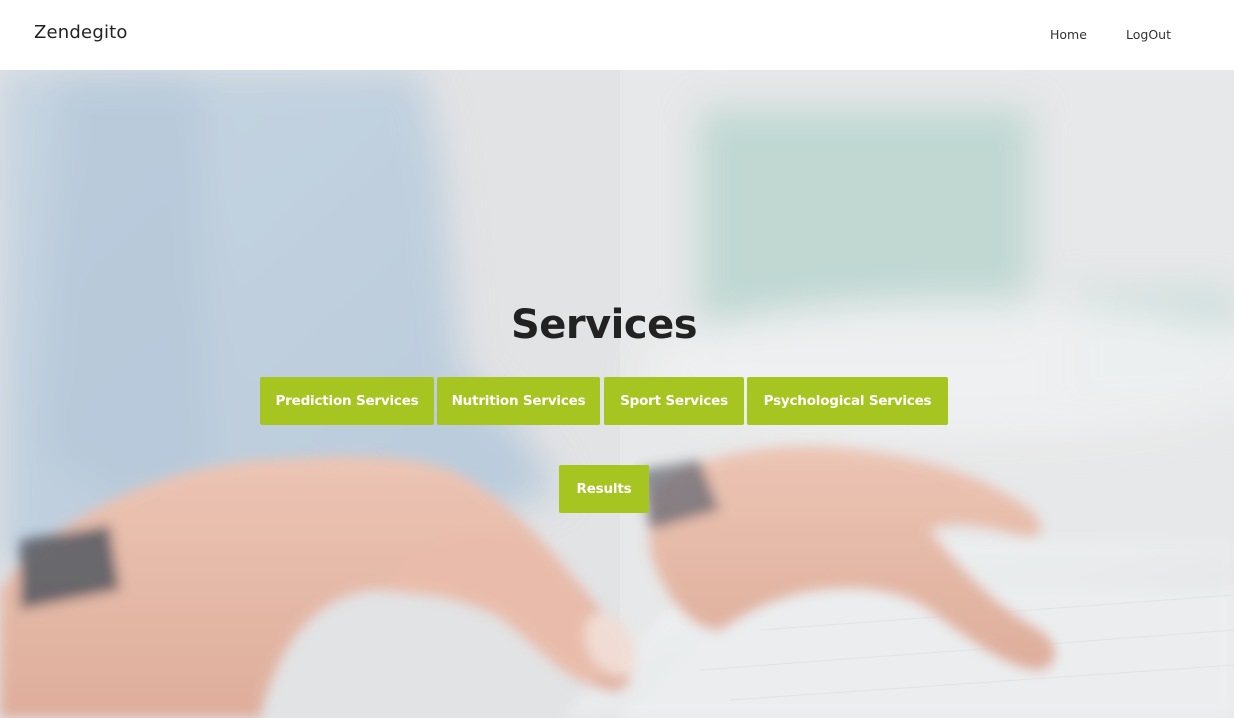  I want to click on top-navbar: Zendegito Home LogOut, so click(617, 35).